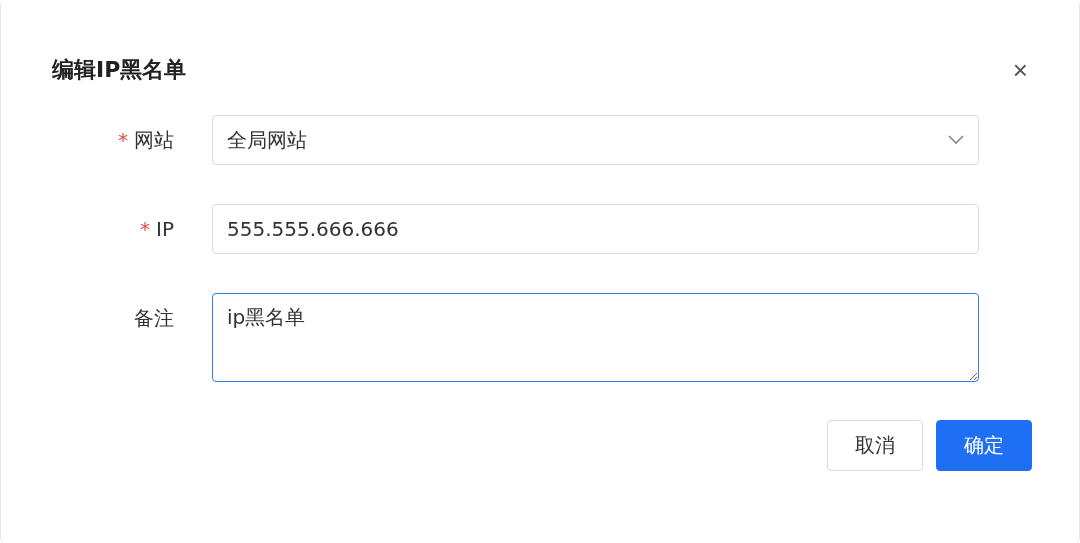 This screenshot has height=543, width=1080. What do you see at coordinates (154, 140) in the screenshot?
I see `field-label: 网站` at bounding box center [154, 140].